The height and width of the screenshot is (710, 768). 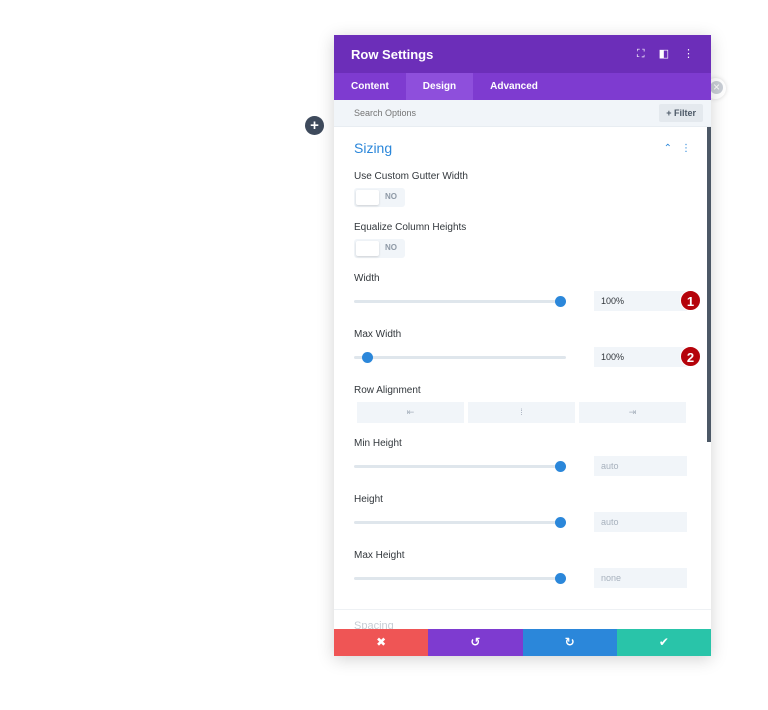 What do you see at coordinates (378, 443) in the screenshot?
I see `min-height-label: Min Height` at bounding box center [378, 443].